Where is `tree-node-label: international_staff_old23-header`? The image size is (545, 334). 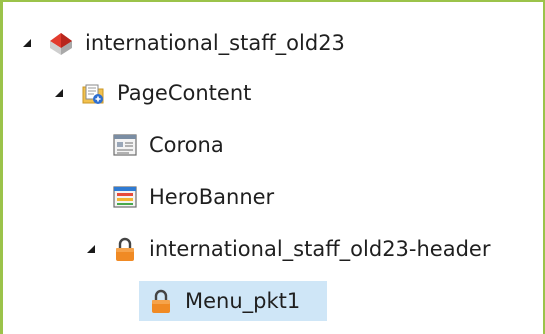
tree-node-label: international_staff_old23-header is located at coordinates (319, 249).